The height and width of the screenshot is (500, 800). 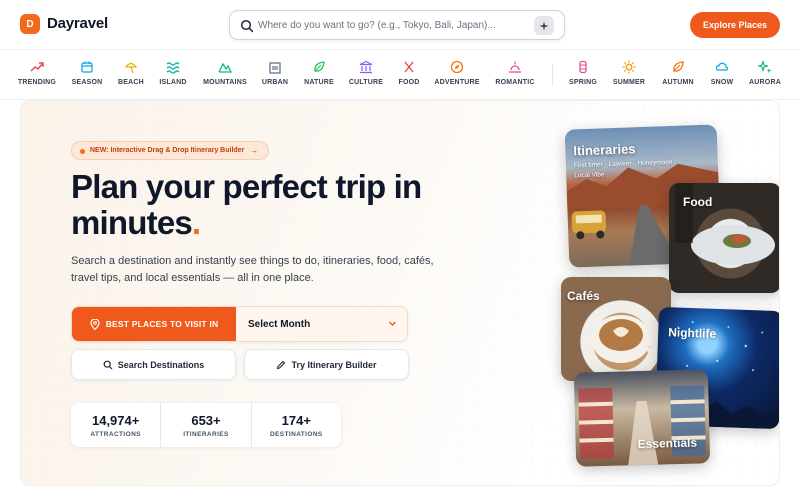 I want to click on best-places-button: BEST PLACES TO VISIT IN, so click(x=154, y=324).